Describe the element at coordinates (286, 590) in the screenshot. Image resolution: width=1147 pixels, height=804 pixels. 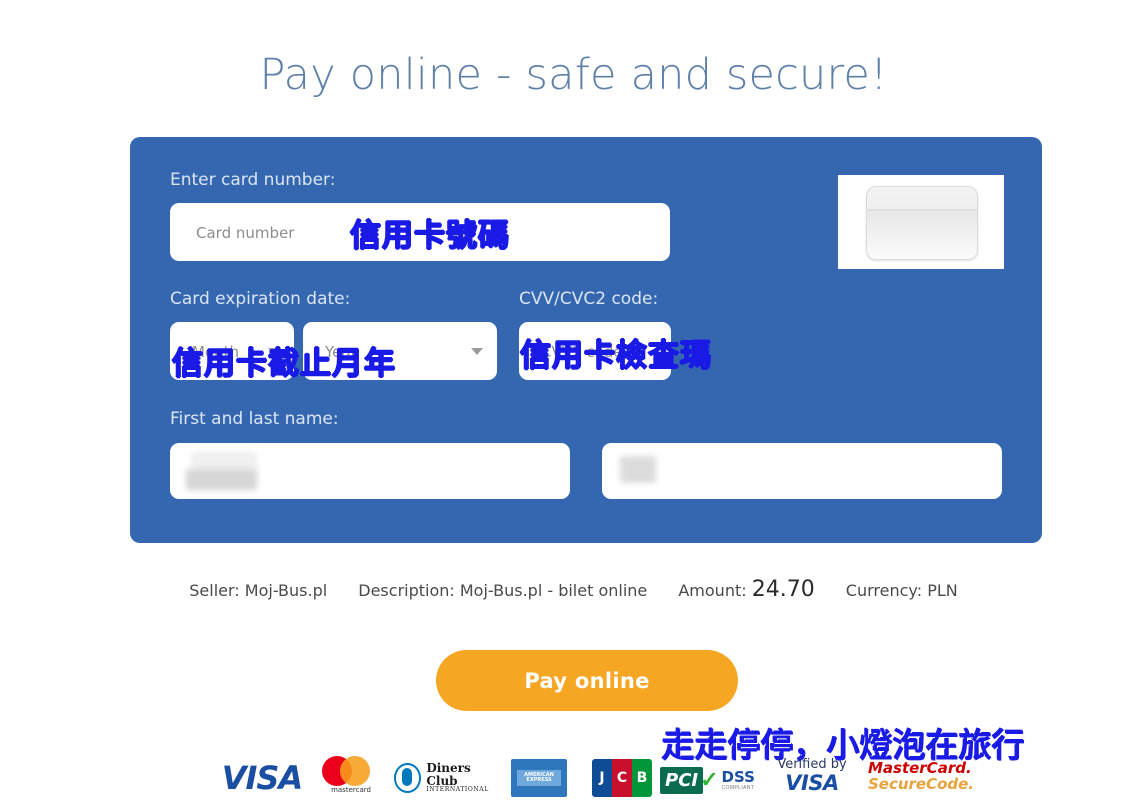
I see `seller-value: Moj-Bus.pl` at that location.